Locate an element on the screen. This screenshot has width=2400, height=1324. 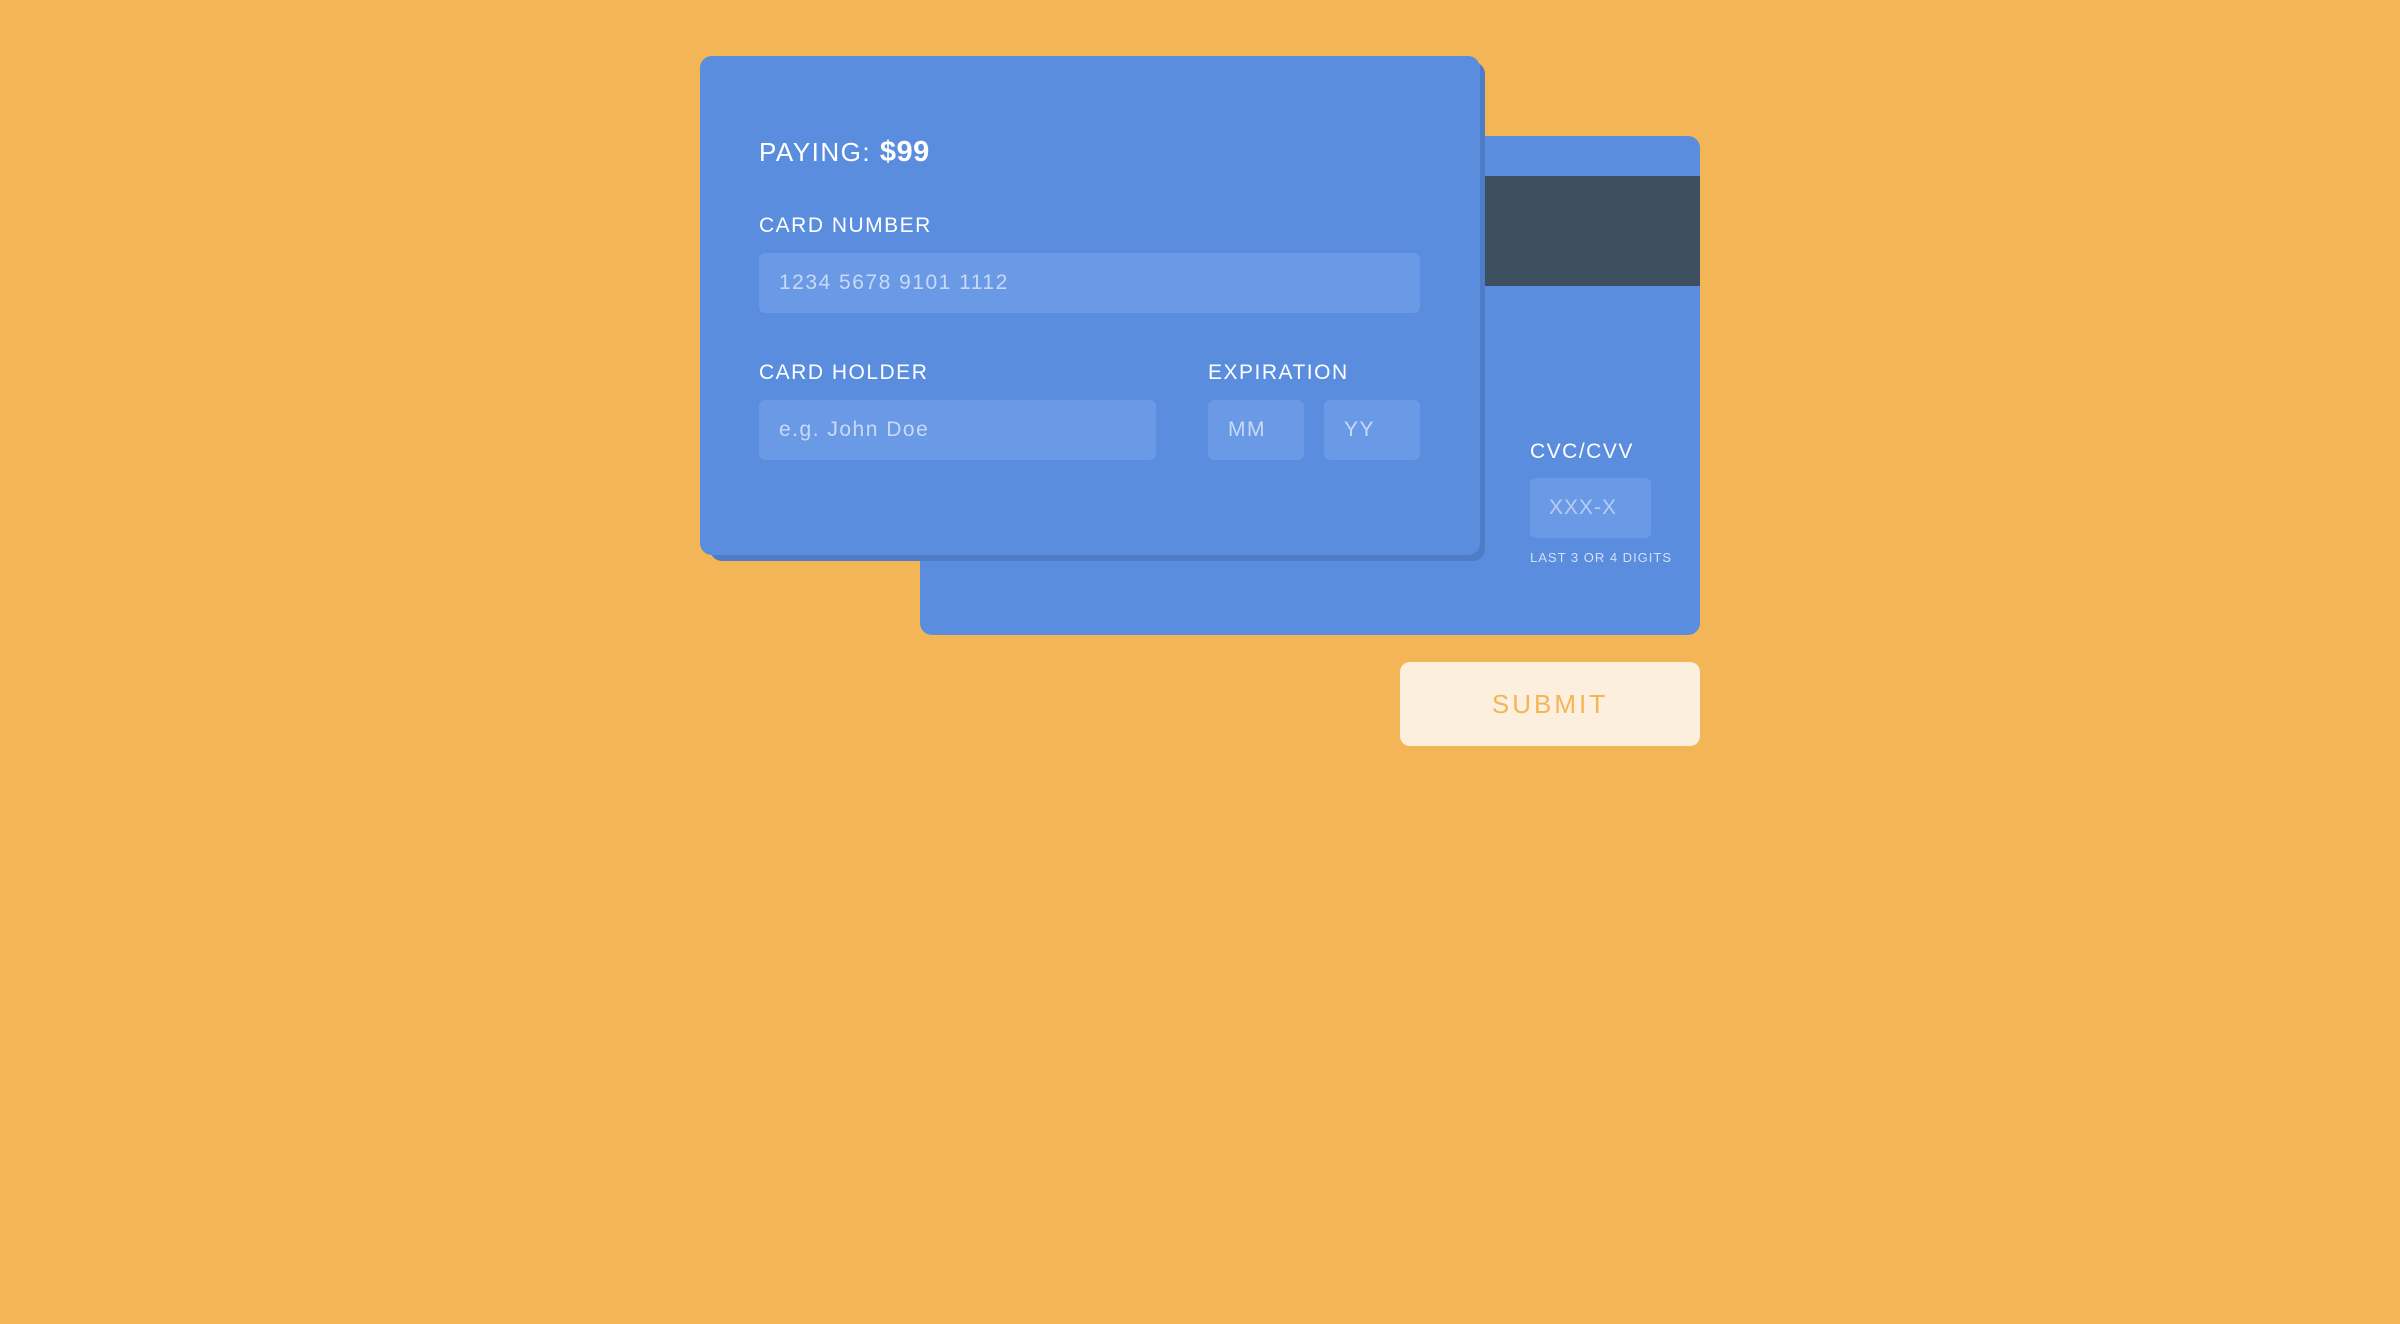
card-number-label: CARD NUMBER is located at coordinates (845, 225).